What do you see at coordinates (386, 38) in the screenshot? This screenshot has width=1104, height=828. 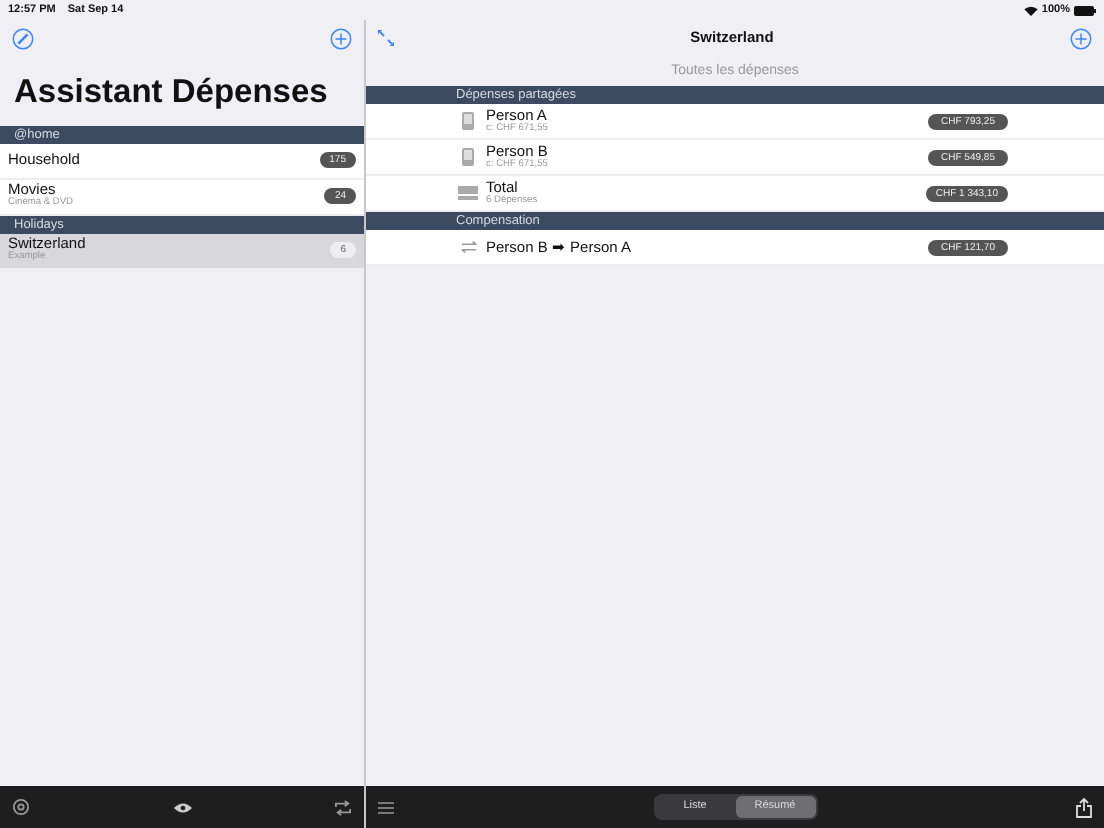 I see `collapse-icon` at bounding box center [386, 38].